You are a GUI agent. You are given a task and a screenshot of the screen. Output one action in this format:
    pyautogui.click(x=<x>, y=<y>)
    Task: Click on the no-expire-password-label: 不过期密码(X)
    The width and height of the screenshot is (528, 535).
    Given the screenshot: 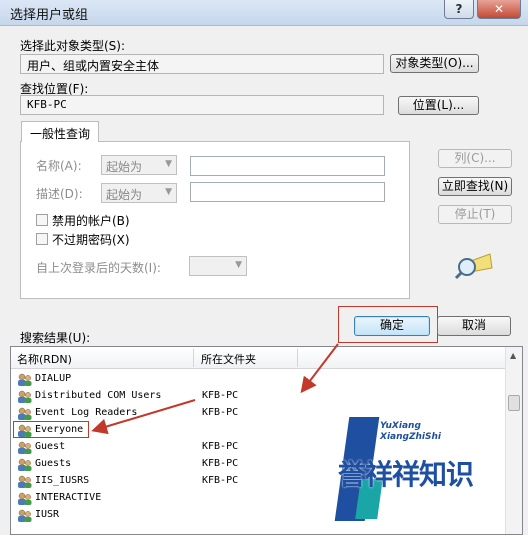 What is the action you would take?
    pyautogui.click(x=91, y=240)
    